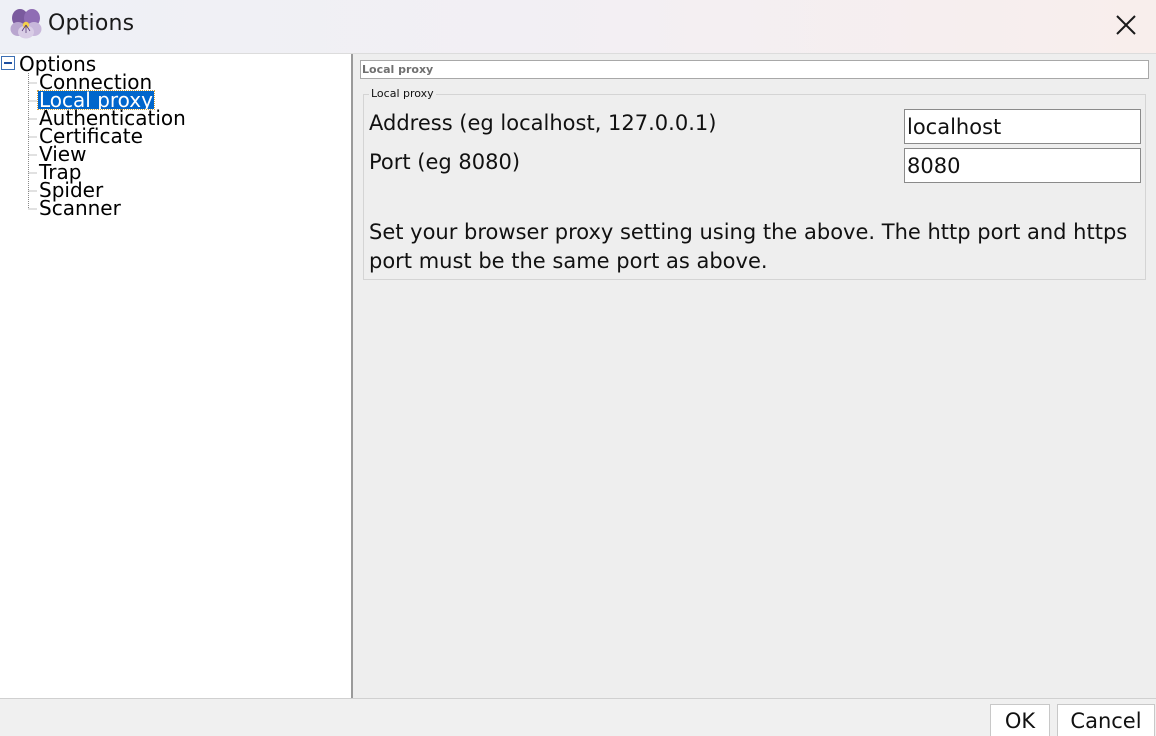 Image resolution: width=1156 pixels, height=736 pixels. Describe the element at coordinates (1020, 720) in the screenshot. I see `ok-button: OK` at that location.